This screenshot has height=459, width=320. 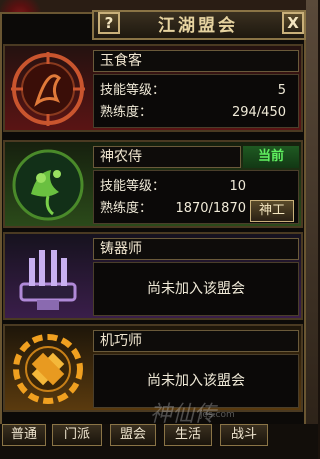 I want to click on skill-level-row: 技能等级： 10, so click(x=198, y=187).